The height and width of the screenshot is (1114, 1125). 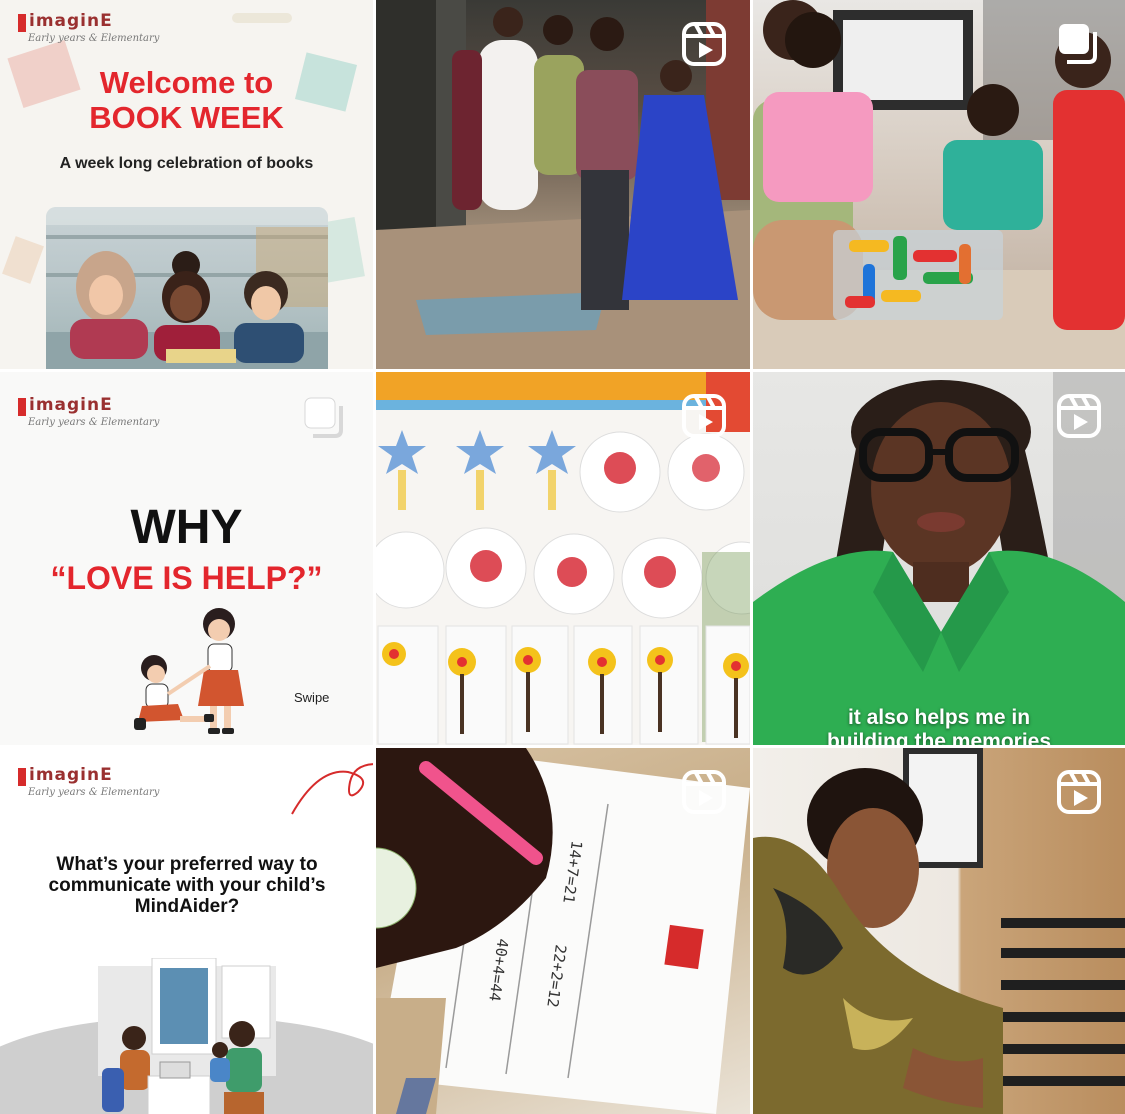 What do you see at coordinates (189, 671) in the screenshot?
I see `helping-girls-illustration` at bounding box center [189, 671].